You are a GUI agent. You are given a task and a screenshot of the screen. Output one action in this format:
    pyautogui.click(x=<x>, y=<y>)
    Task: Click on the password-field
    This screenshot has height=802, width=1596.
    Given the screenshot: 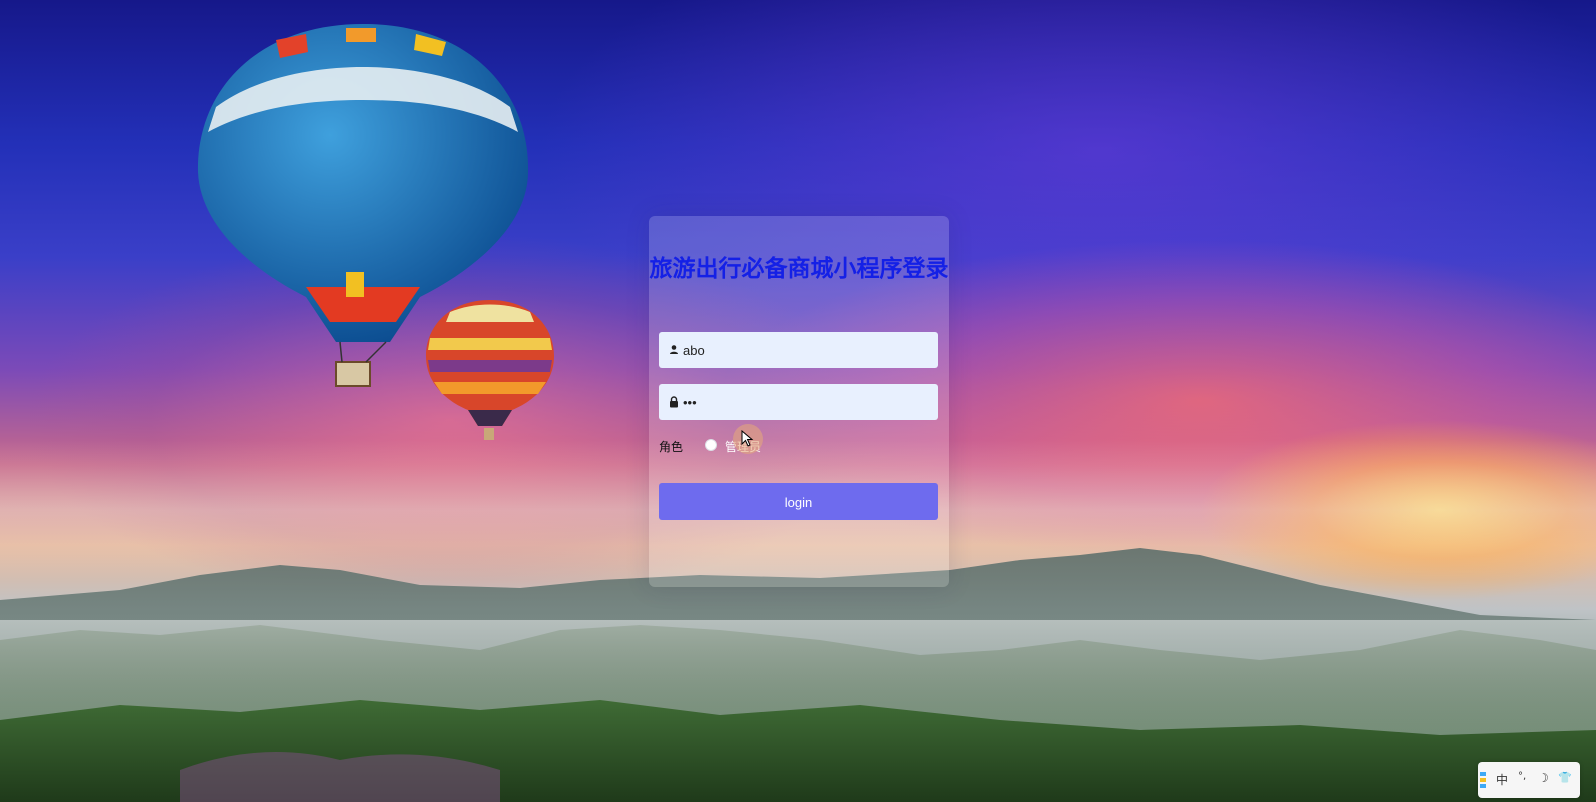 What is the action you would take?
    pyautogui.click(x=798, y=402)
    